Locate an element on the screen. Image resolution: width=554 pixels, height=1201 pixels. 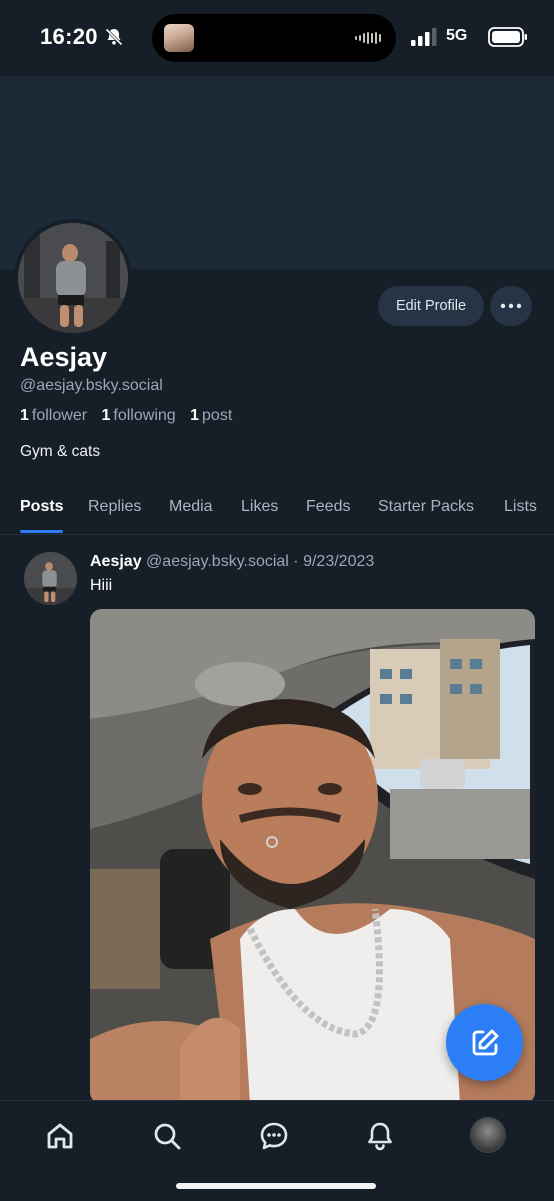
profile-avatar is located at coordinates (73, 278).